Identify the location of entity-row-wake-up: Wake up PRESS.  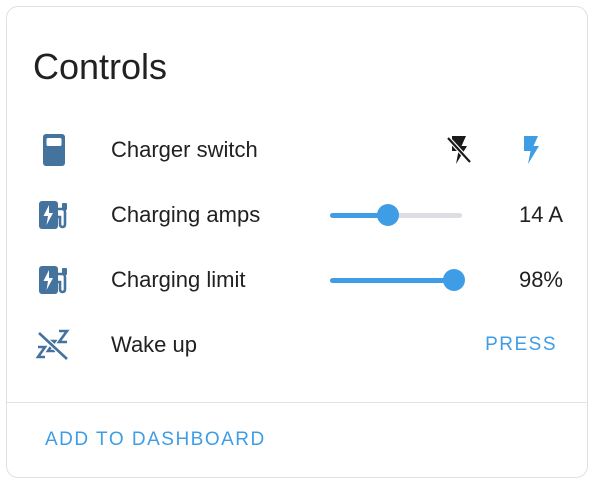
(297, 345).